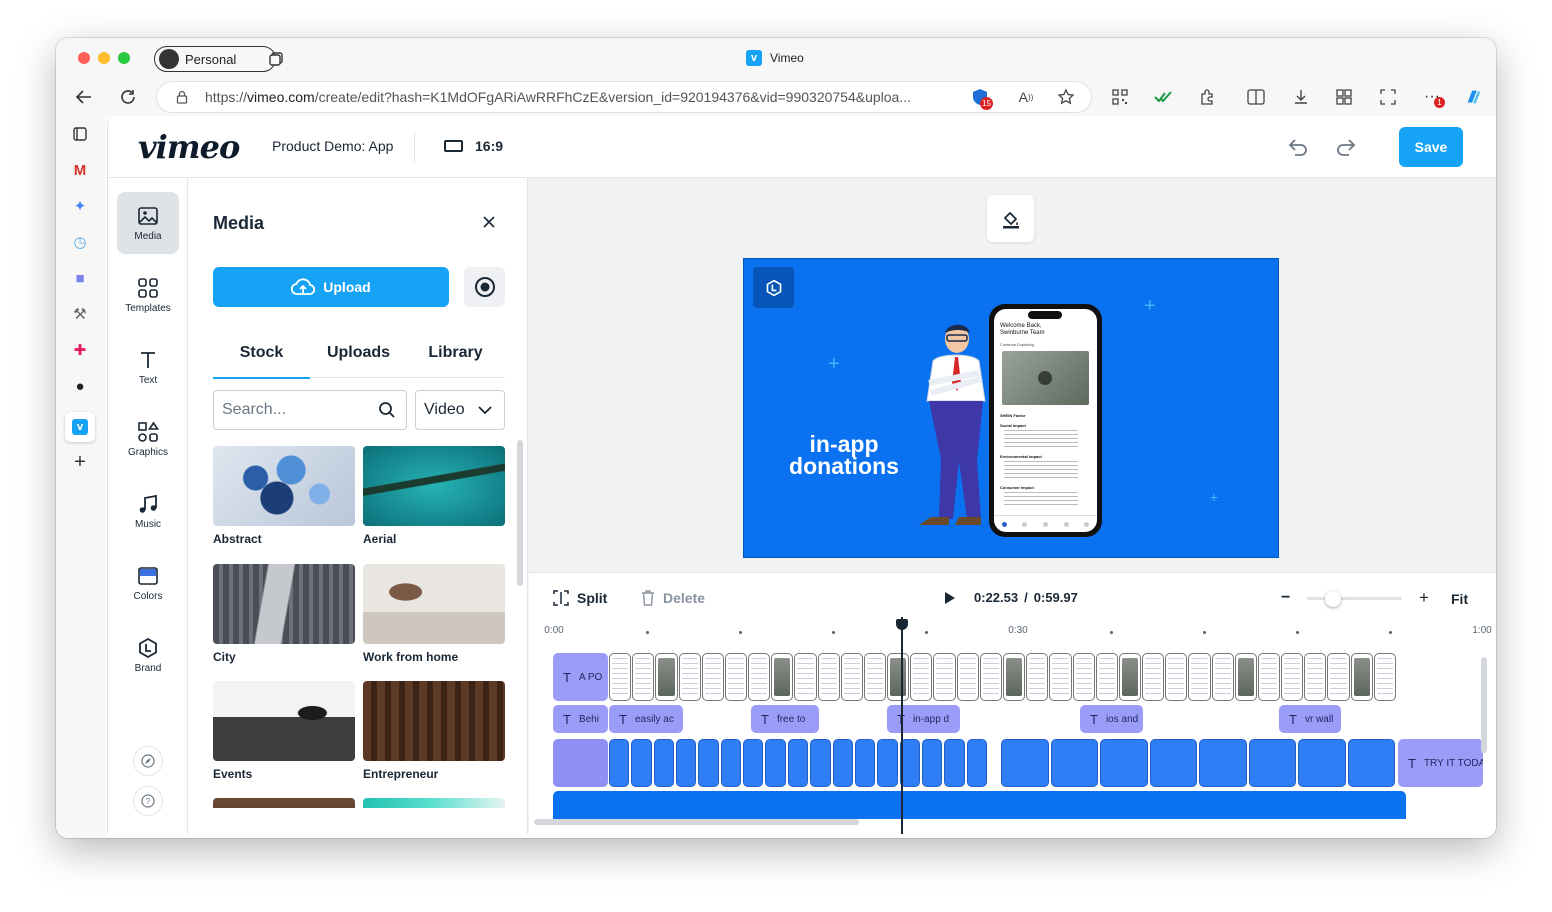  What do you see at coordinates (148, 761) in the screenshot?
I see `feedback-icon` at bounding box center [148, 761].